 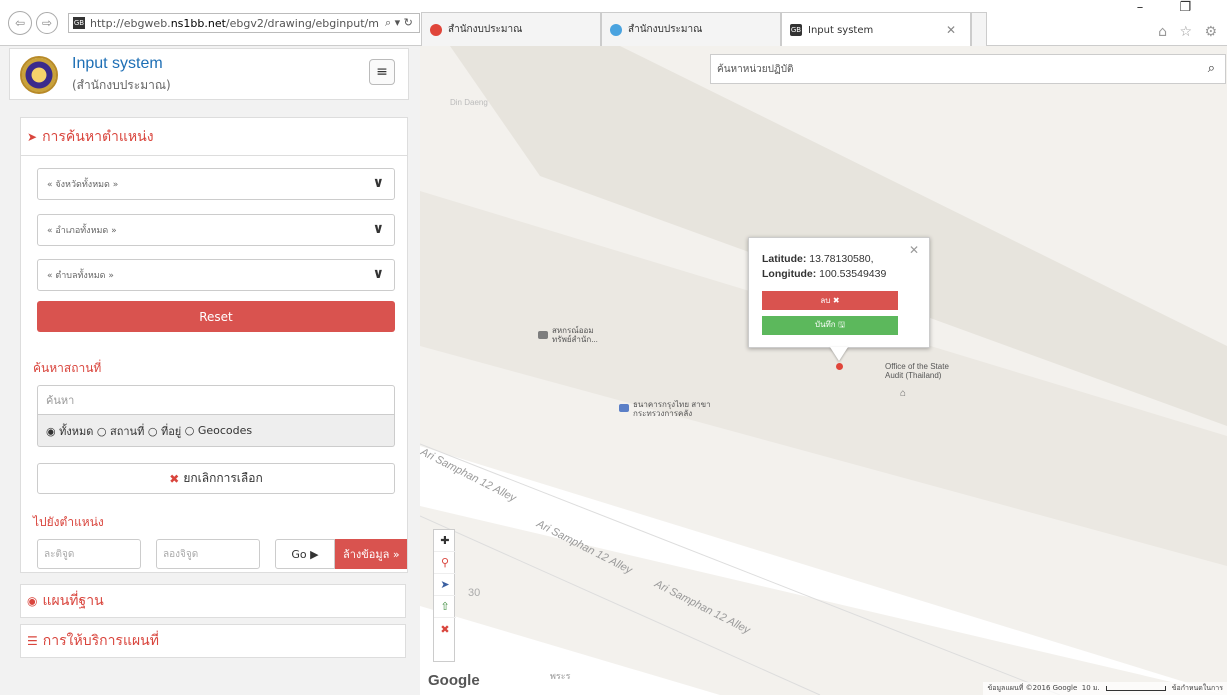 What do you see at coordinates (214, 137) in the screenshot?
I see `location-panel-header: ➤ การค้นหาตำแหน่ง` at bounding box center [214, 137].